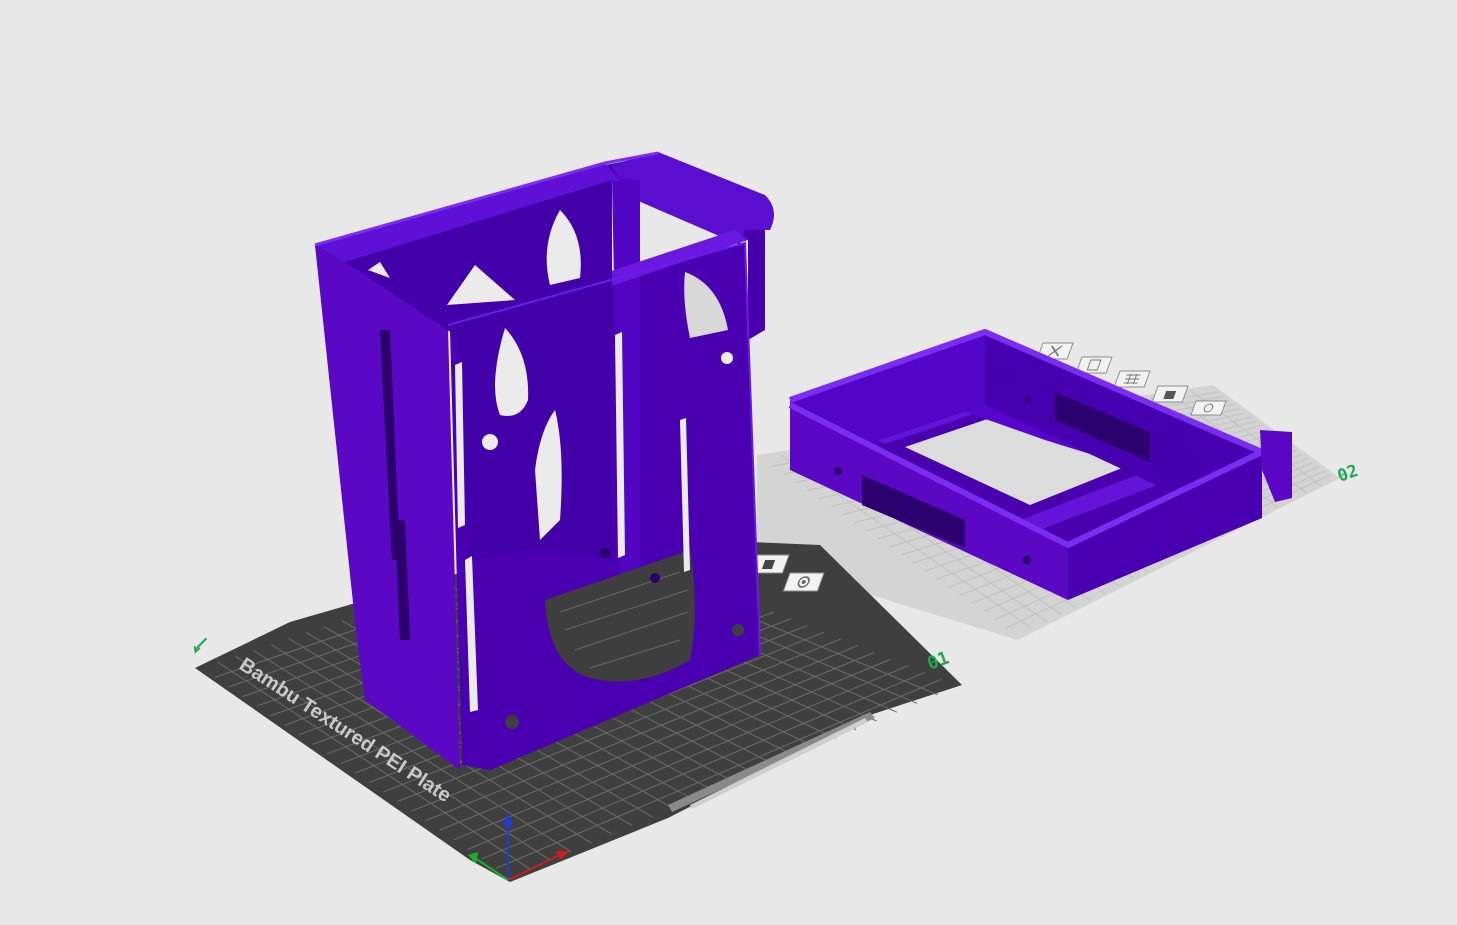 The width and height of the screenshot is (1457, 925). I want to click on edit-name-icon, so click(201, 645).